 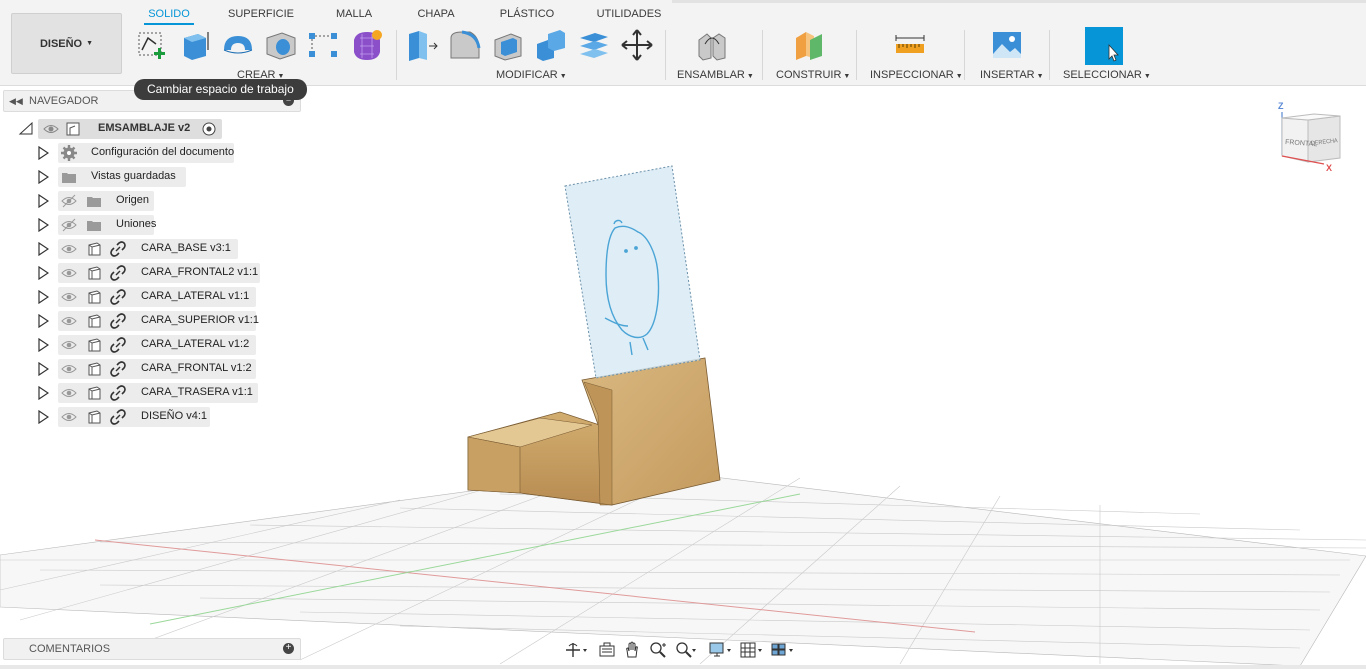 What do you see at coordinates (135, 417) in the screenshot?
I see `tree-item: DISEÑO v4:1` at bounding box center [135, 417].